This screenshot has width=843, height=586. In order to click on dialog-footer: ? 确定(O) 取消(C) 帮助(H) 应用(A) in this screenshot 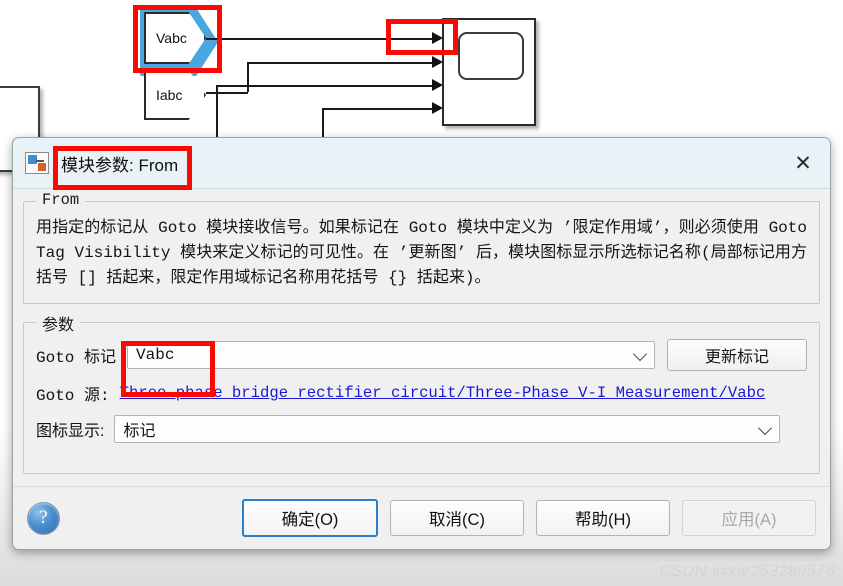, I will do `click(421, 517)`.